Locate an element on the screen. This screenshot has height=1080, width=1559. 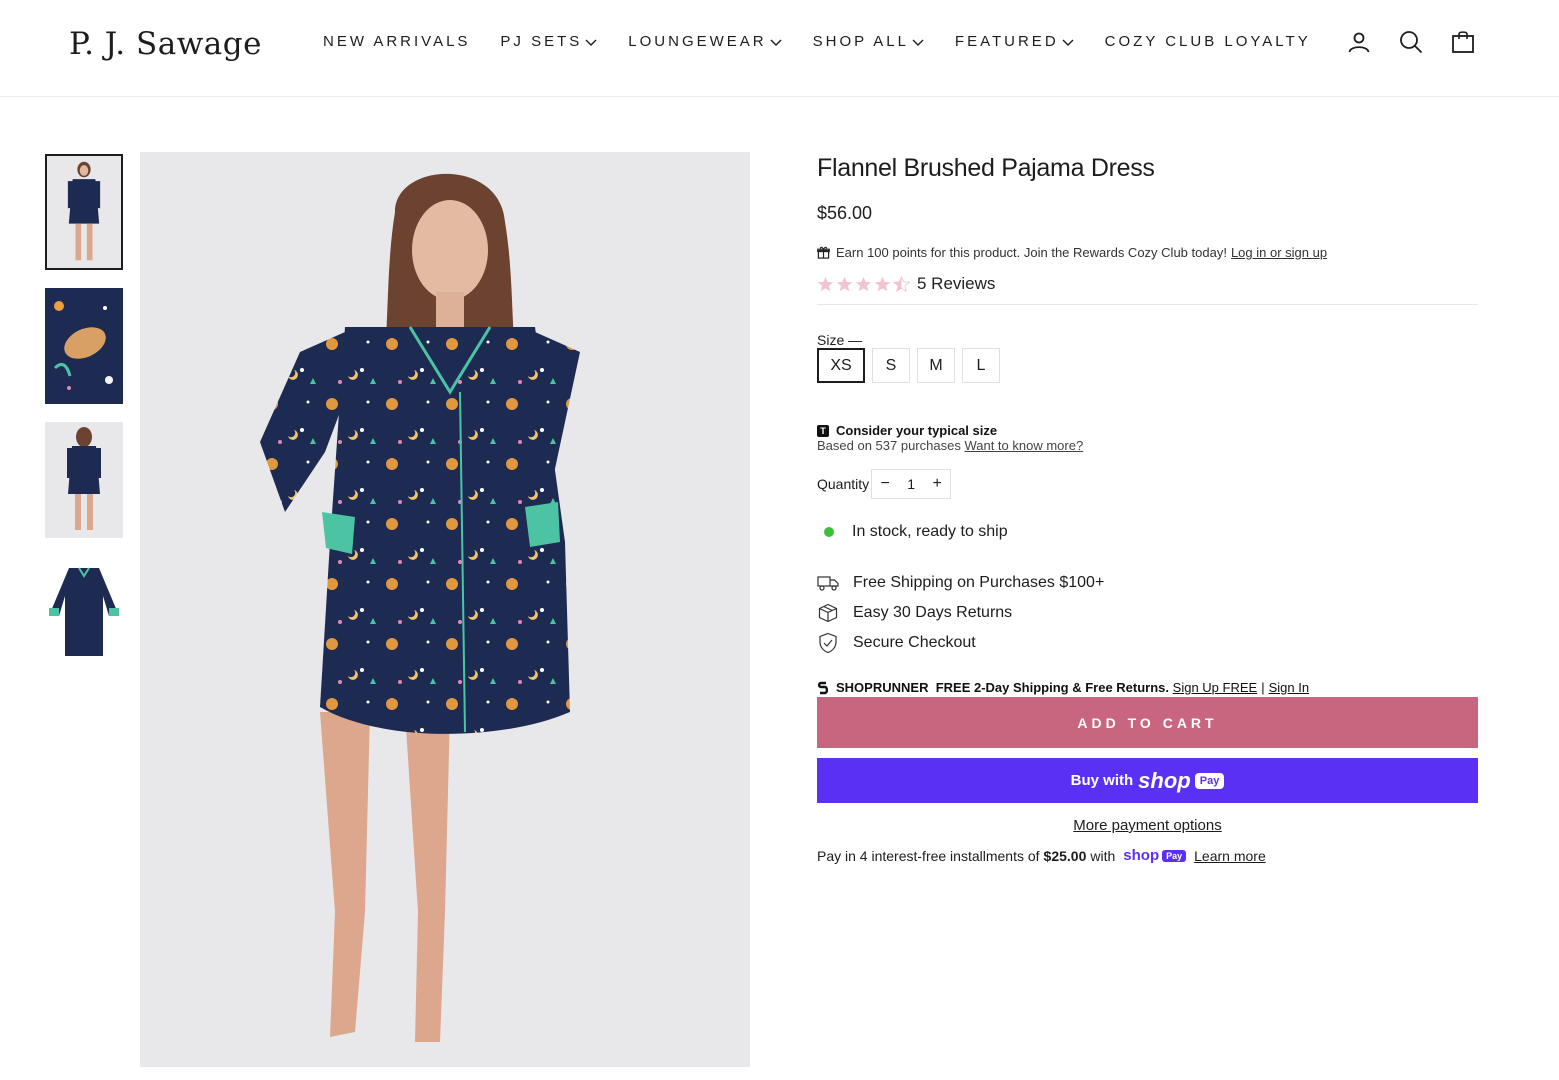
product-title: Flannel Brushed Pajama Dress is located at coordinates (986, 168).